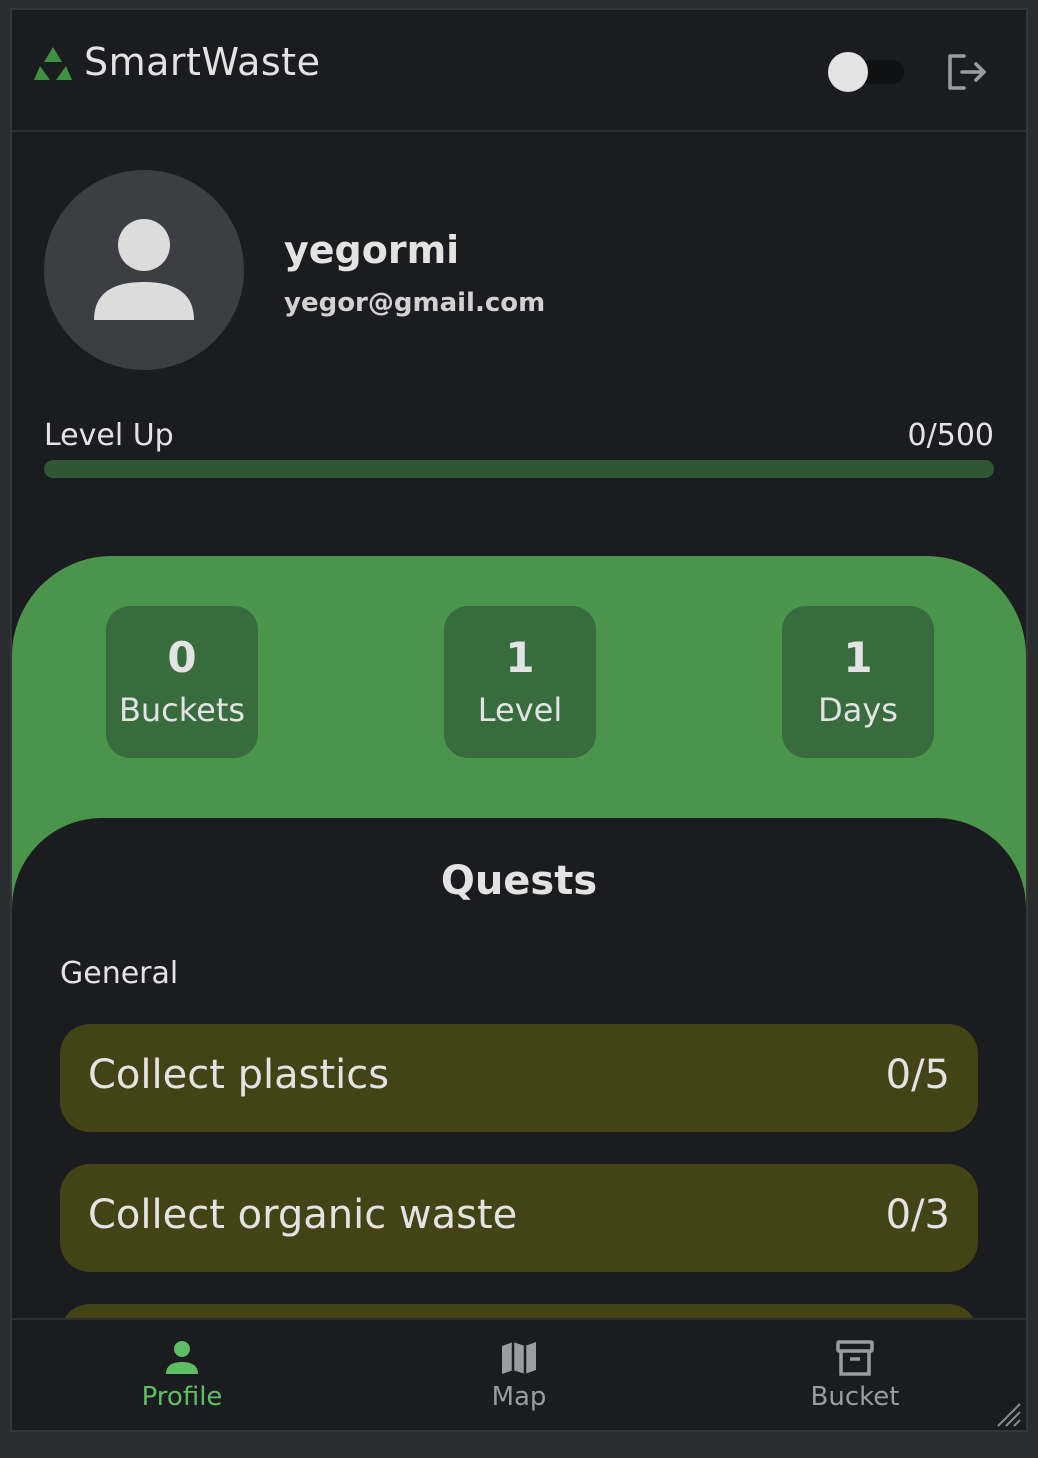 This screenshot has width=1038, height=1458. Describe the element at coordinates (1009, 1415) in the screenshot. I see `resize-grip-icon` at that location.